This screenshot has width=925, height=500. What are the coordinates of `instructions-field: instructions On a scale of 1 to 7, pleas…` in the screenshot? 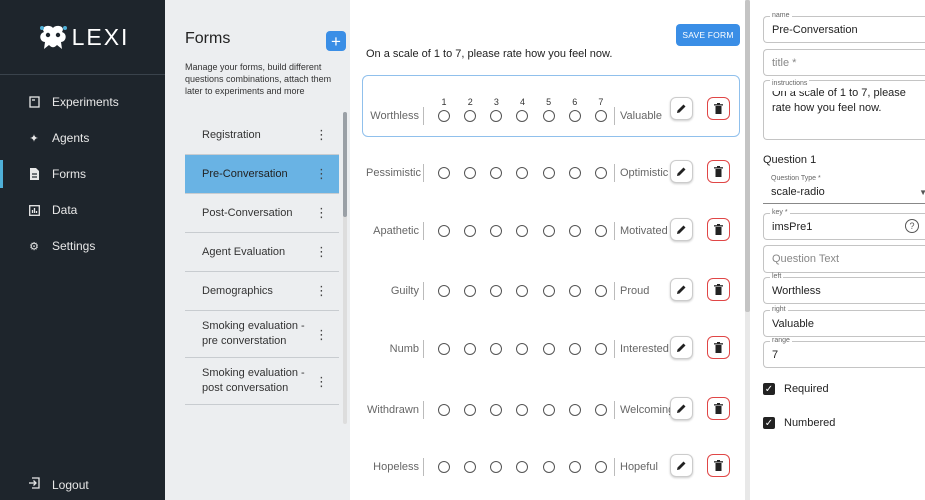 It's located at (844, 108).